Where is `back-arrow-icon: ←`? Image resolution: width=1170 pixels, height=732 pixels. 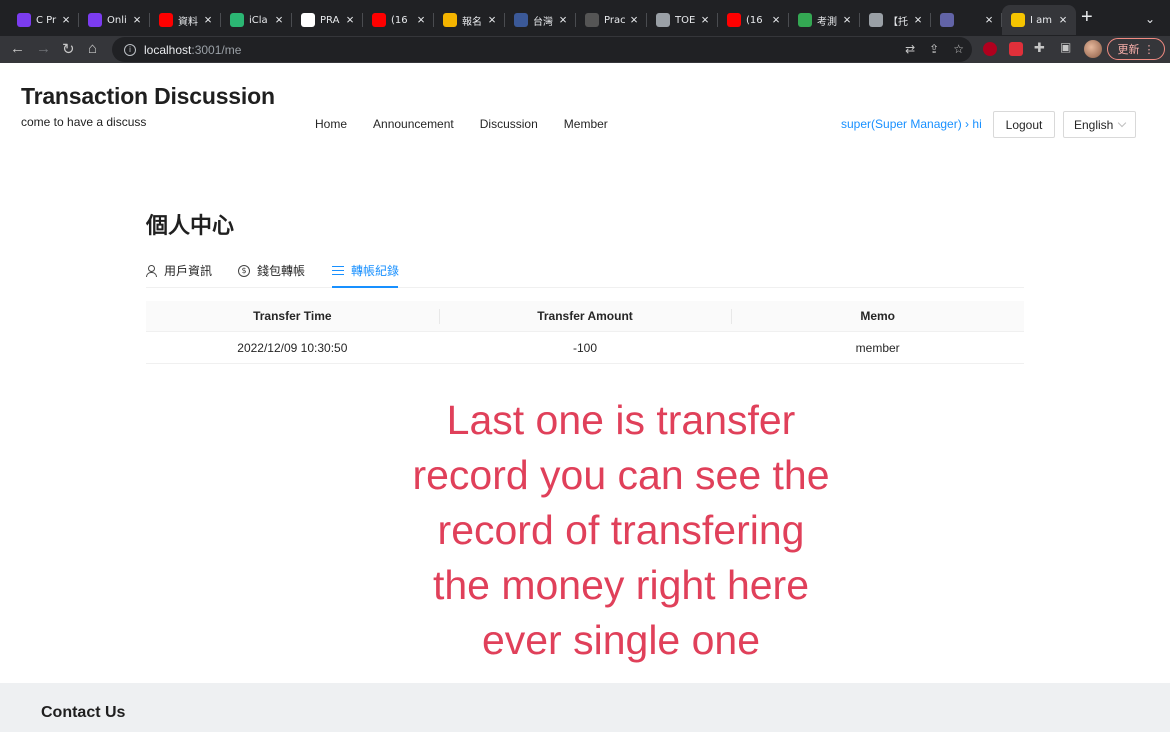 back-arrow-icon: ← is located at coordinates (17, 48).